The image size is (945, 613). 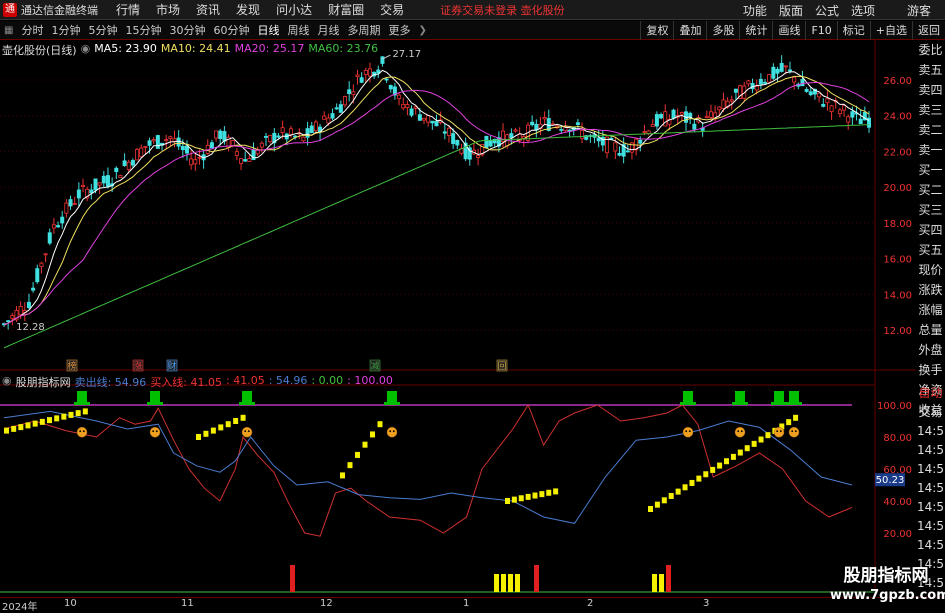 What do you see at coordinates (298, 30) in the screenshot?
I see `period-weekly: 周线` at bounding box center [298, 30].